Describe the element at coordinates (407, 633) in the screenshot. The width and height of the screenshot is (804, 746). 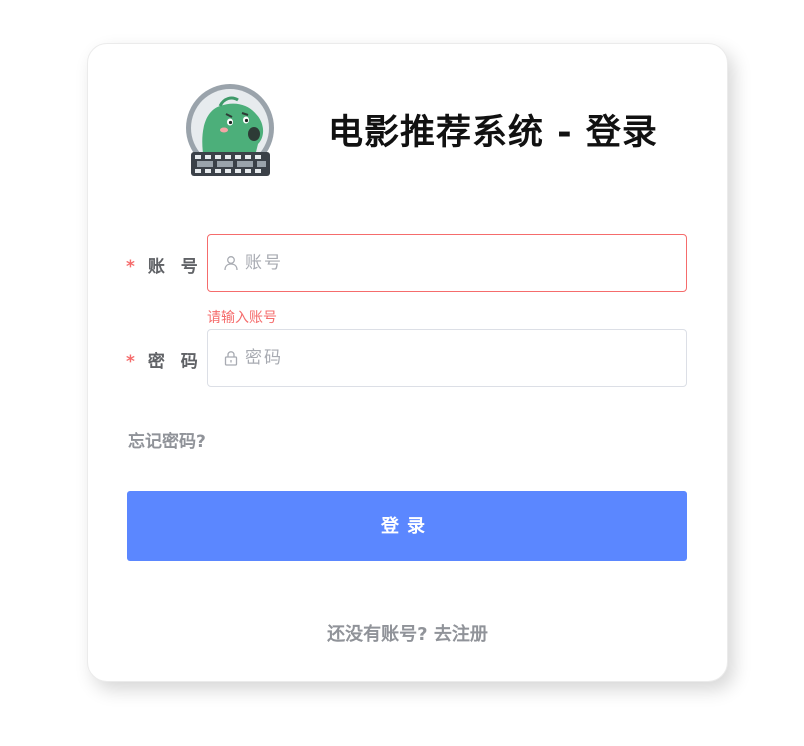
I see `register-link: 还没有账号? 去注册` at that location.